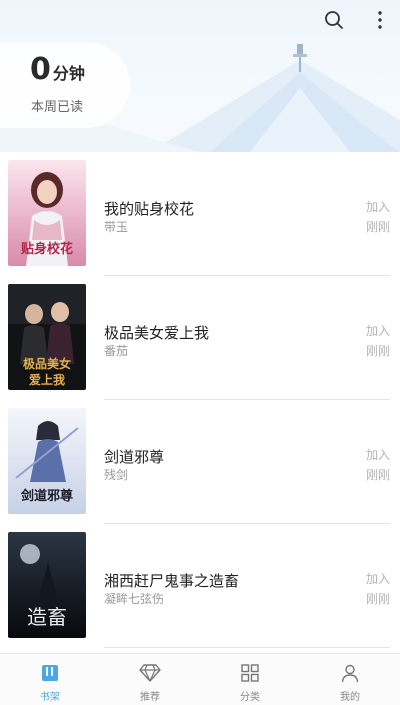 The height and width of the screenshot is (705, 400). I want to click on weekly-reading-stats: 0 分钟 本周已读, so click(65, 85).